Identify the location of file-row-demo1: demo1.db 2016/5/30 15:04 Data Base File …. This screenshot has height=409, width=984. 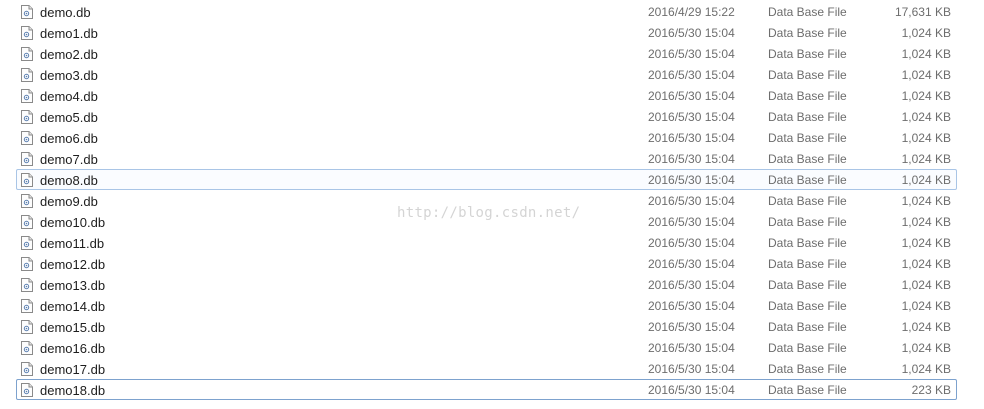
(486, 32).